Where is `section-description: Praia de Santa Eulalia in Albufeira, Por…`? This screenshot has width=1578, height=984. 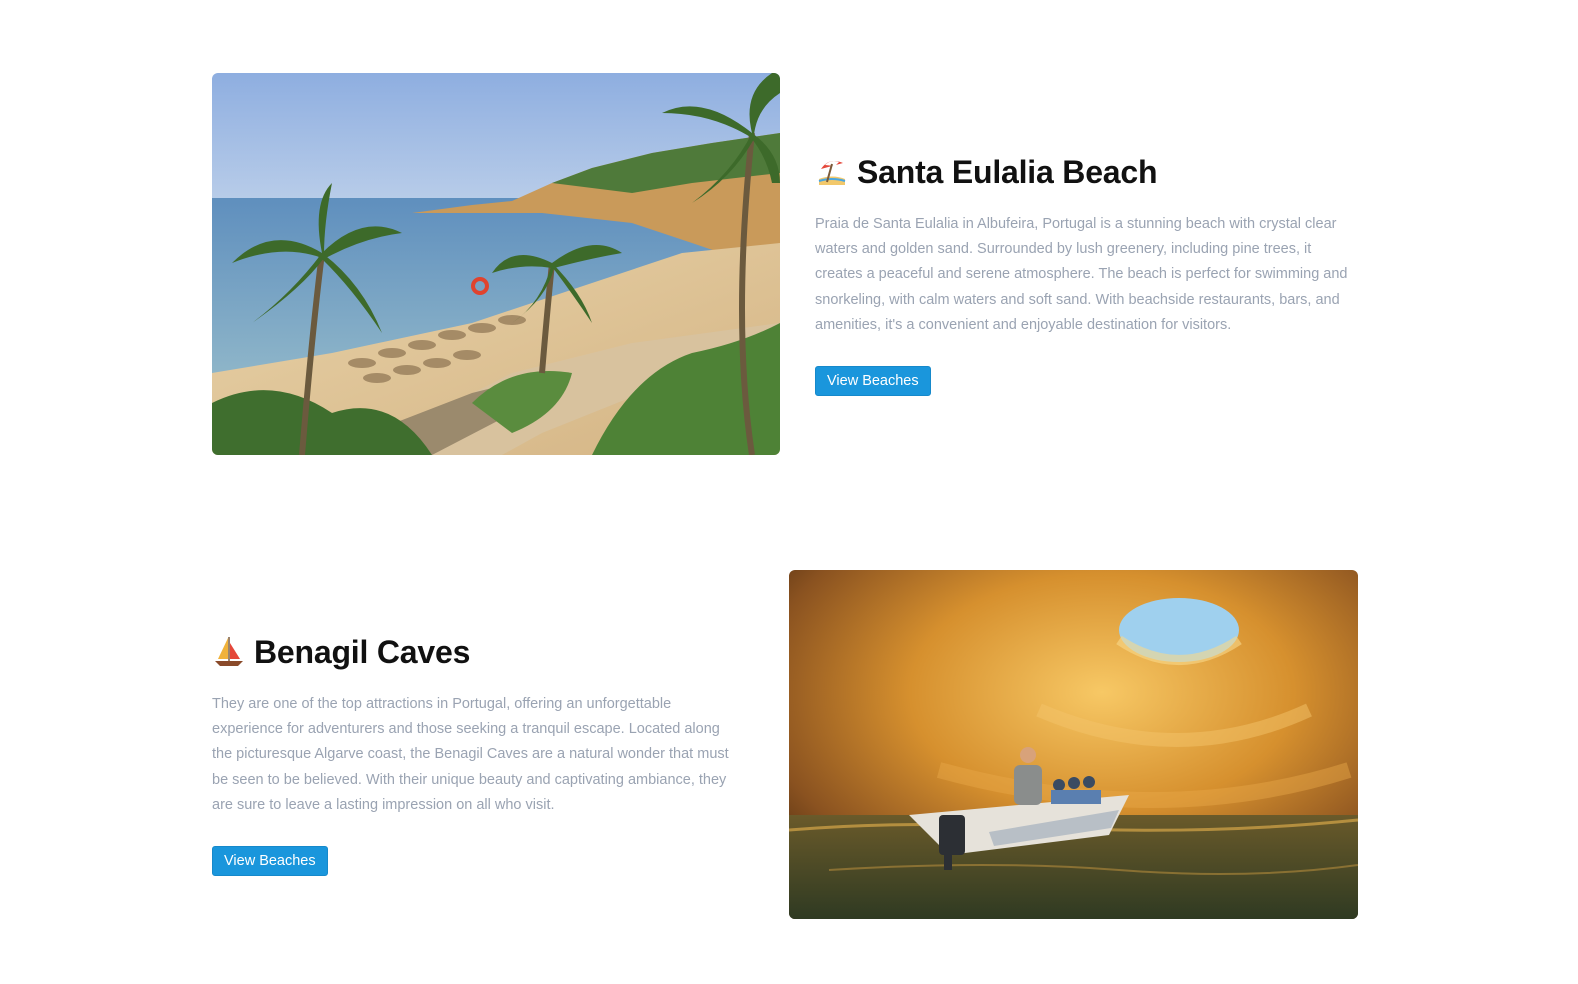 section-description: Praia de Santa Eulalia in Albufeira, Por… is located at coordinates (1081, 274).